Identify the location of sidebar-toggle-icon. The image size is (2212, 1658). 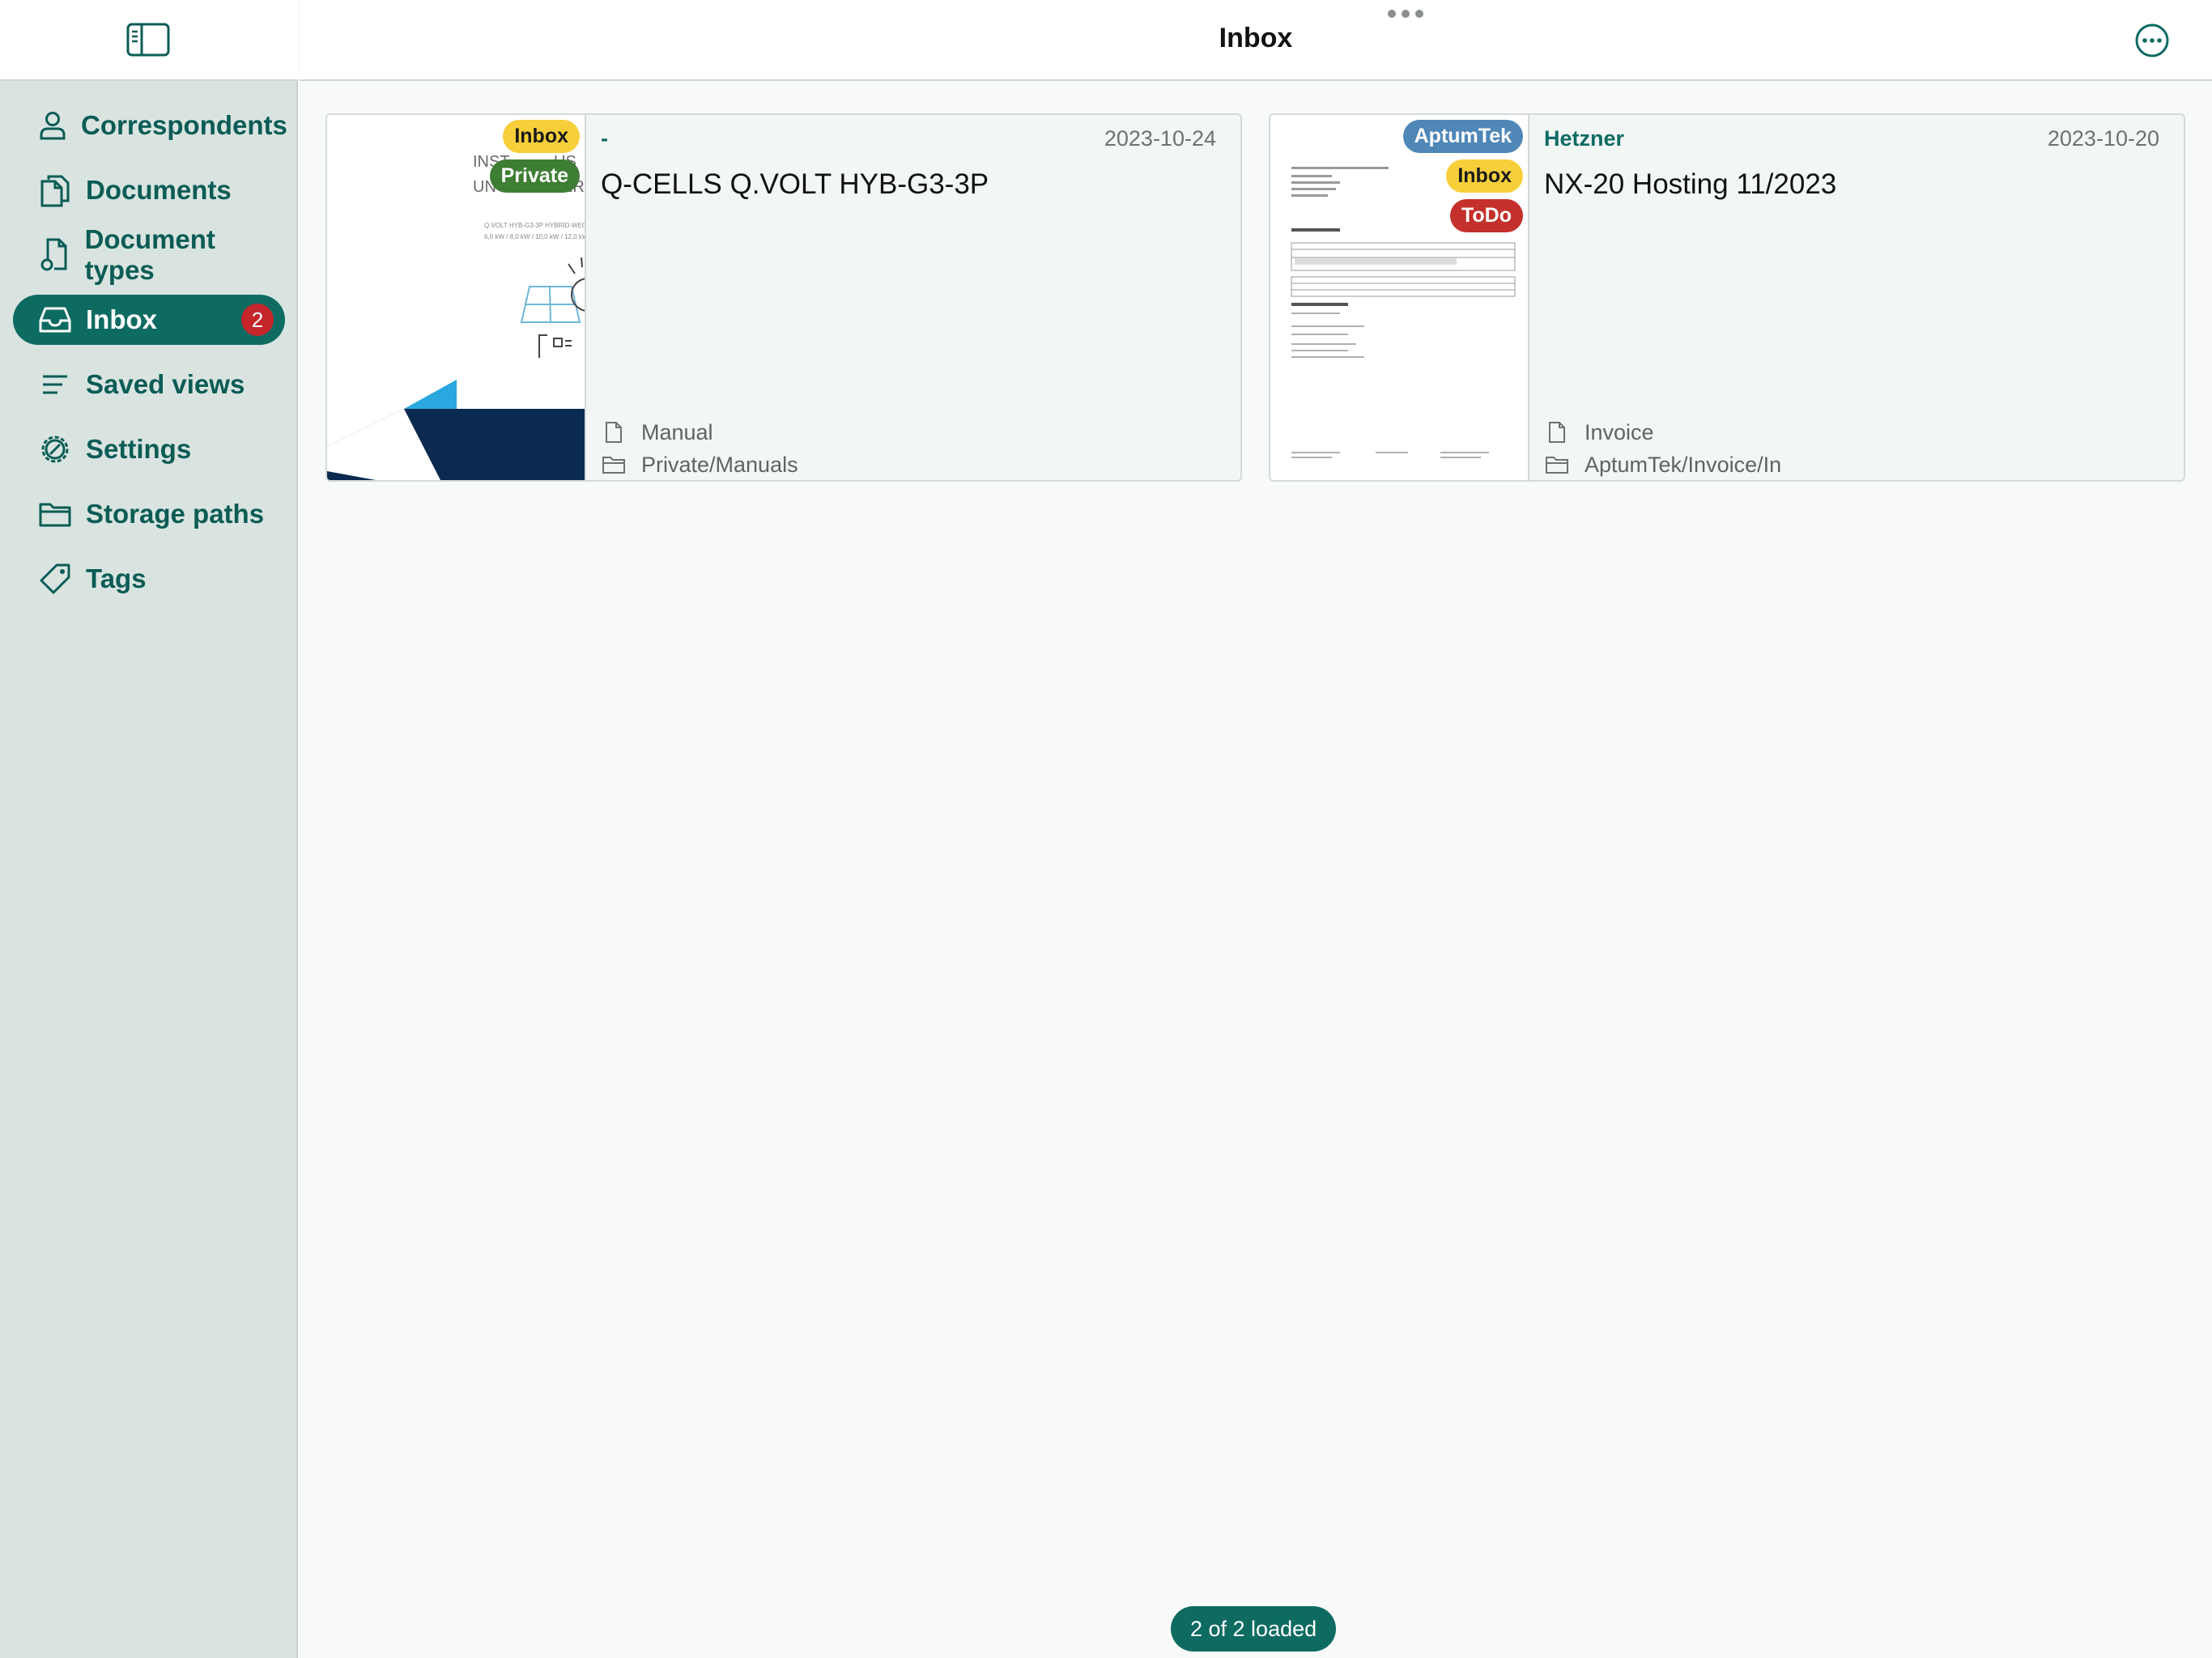
(148, 40).